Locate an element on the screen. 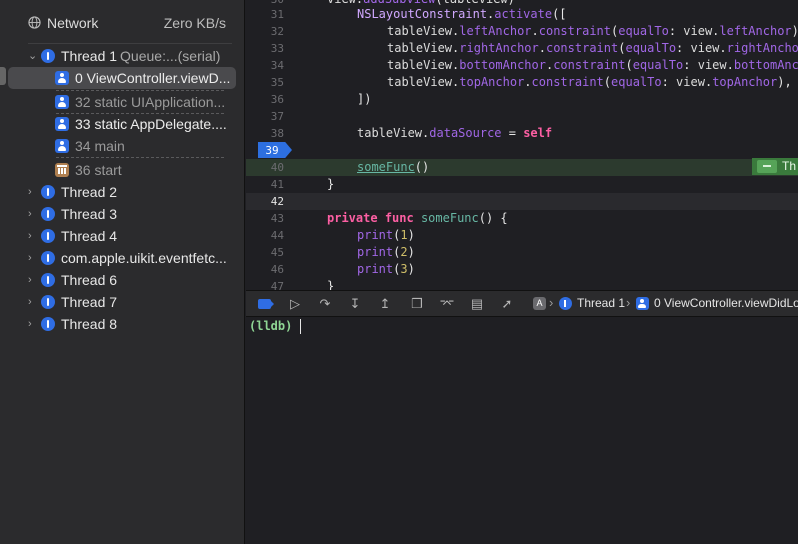 The height and width of the screenshot is (544, 798). program-counter-icon is located at coordinates (767, 166).